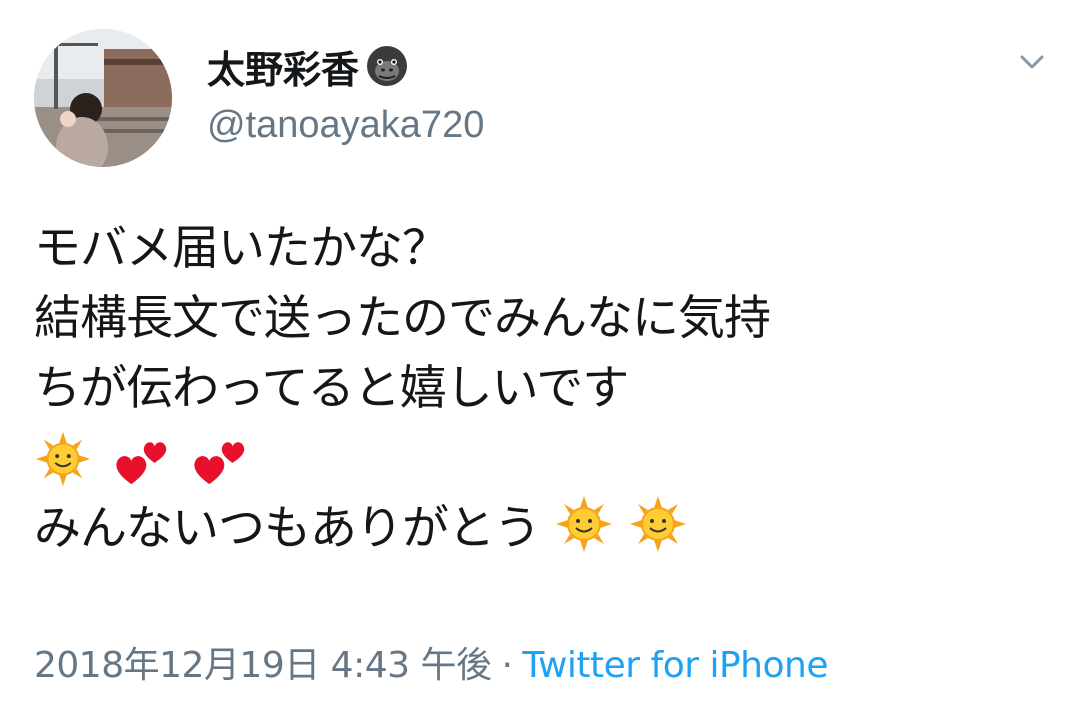 The width and height of the screenshot is (1080, 718). What do you see at coordinates (345, 125) in the screenshot?
I see `user-handle: @tanoayaka720` at bounding box center [345, 125].